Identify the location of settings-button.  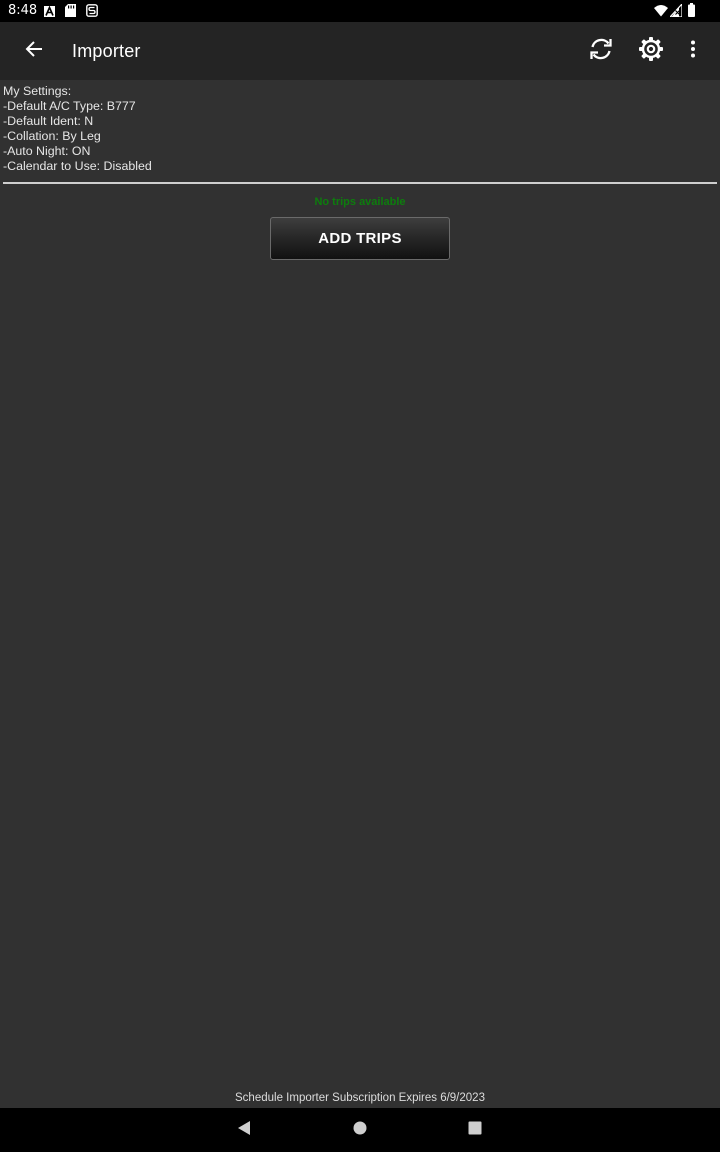
(651, 51).